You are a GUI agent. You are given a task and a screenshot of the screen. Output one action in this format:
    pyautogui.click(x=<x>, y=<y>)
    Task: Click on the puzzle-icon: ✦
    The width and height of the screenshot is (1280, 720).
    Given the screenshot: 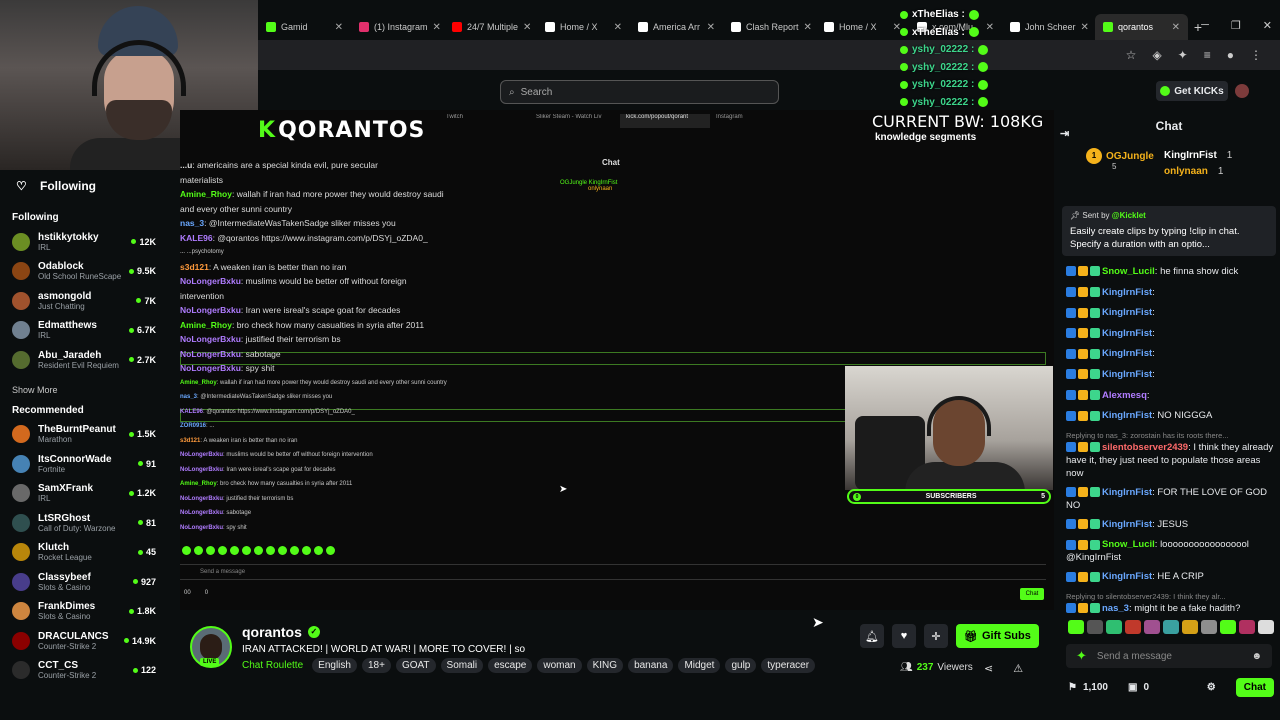 What is the action you would take?
    pyautogui.click(x=1183, y=55)
    